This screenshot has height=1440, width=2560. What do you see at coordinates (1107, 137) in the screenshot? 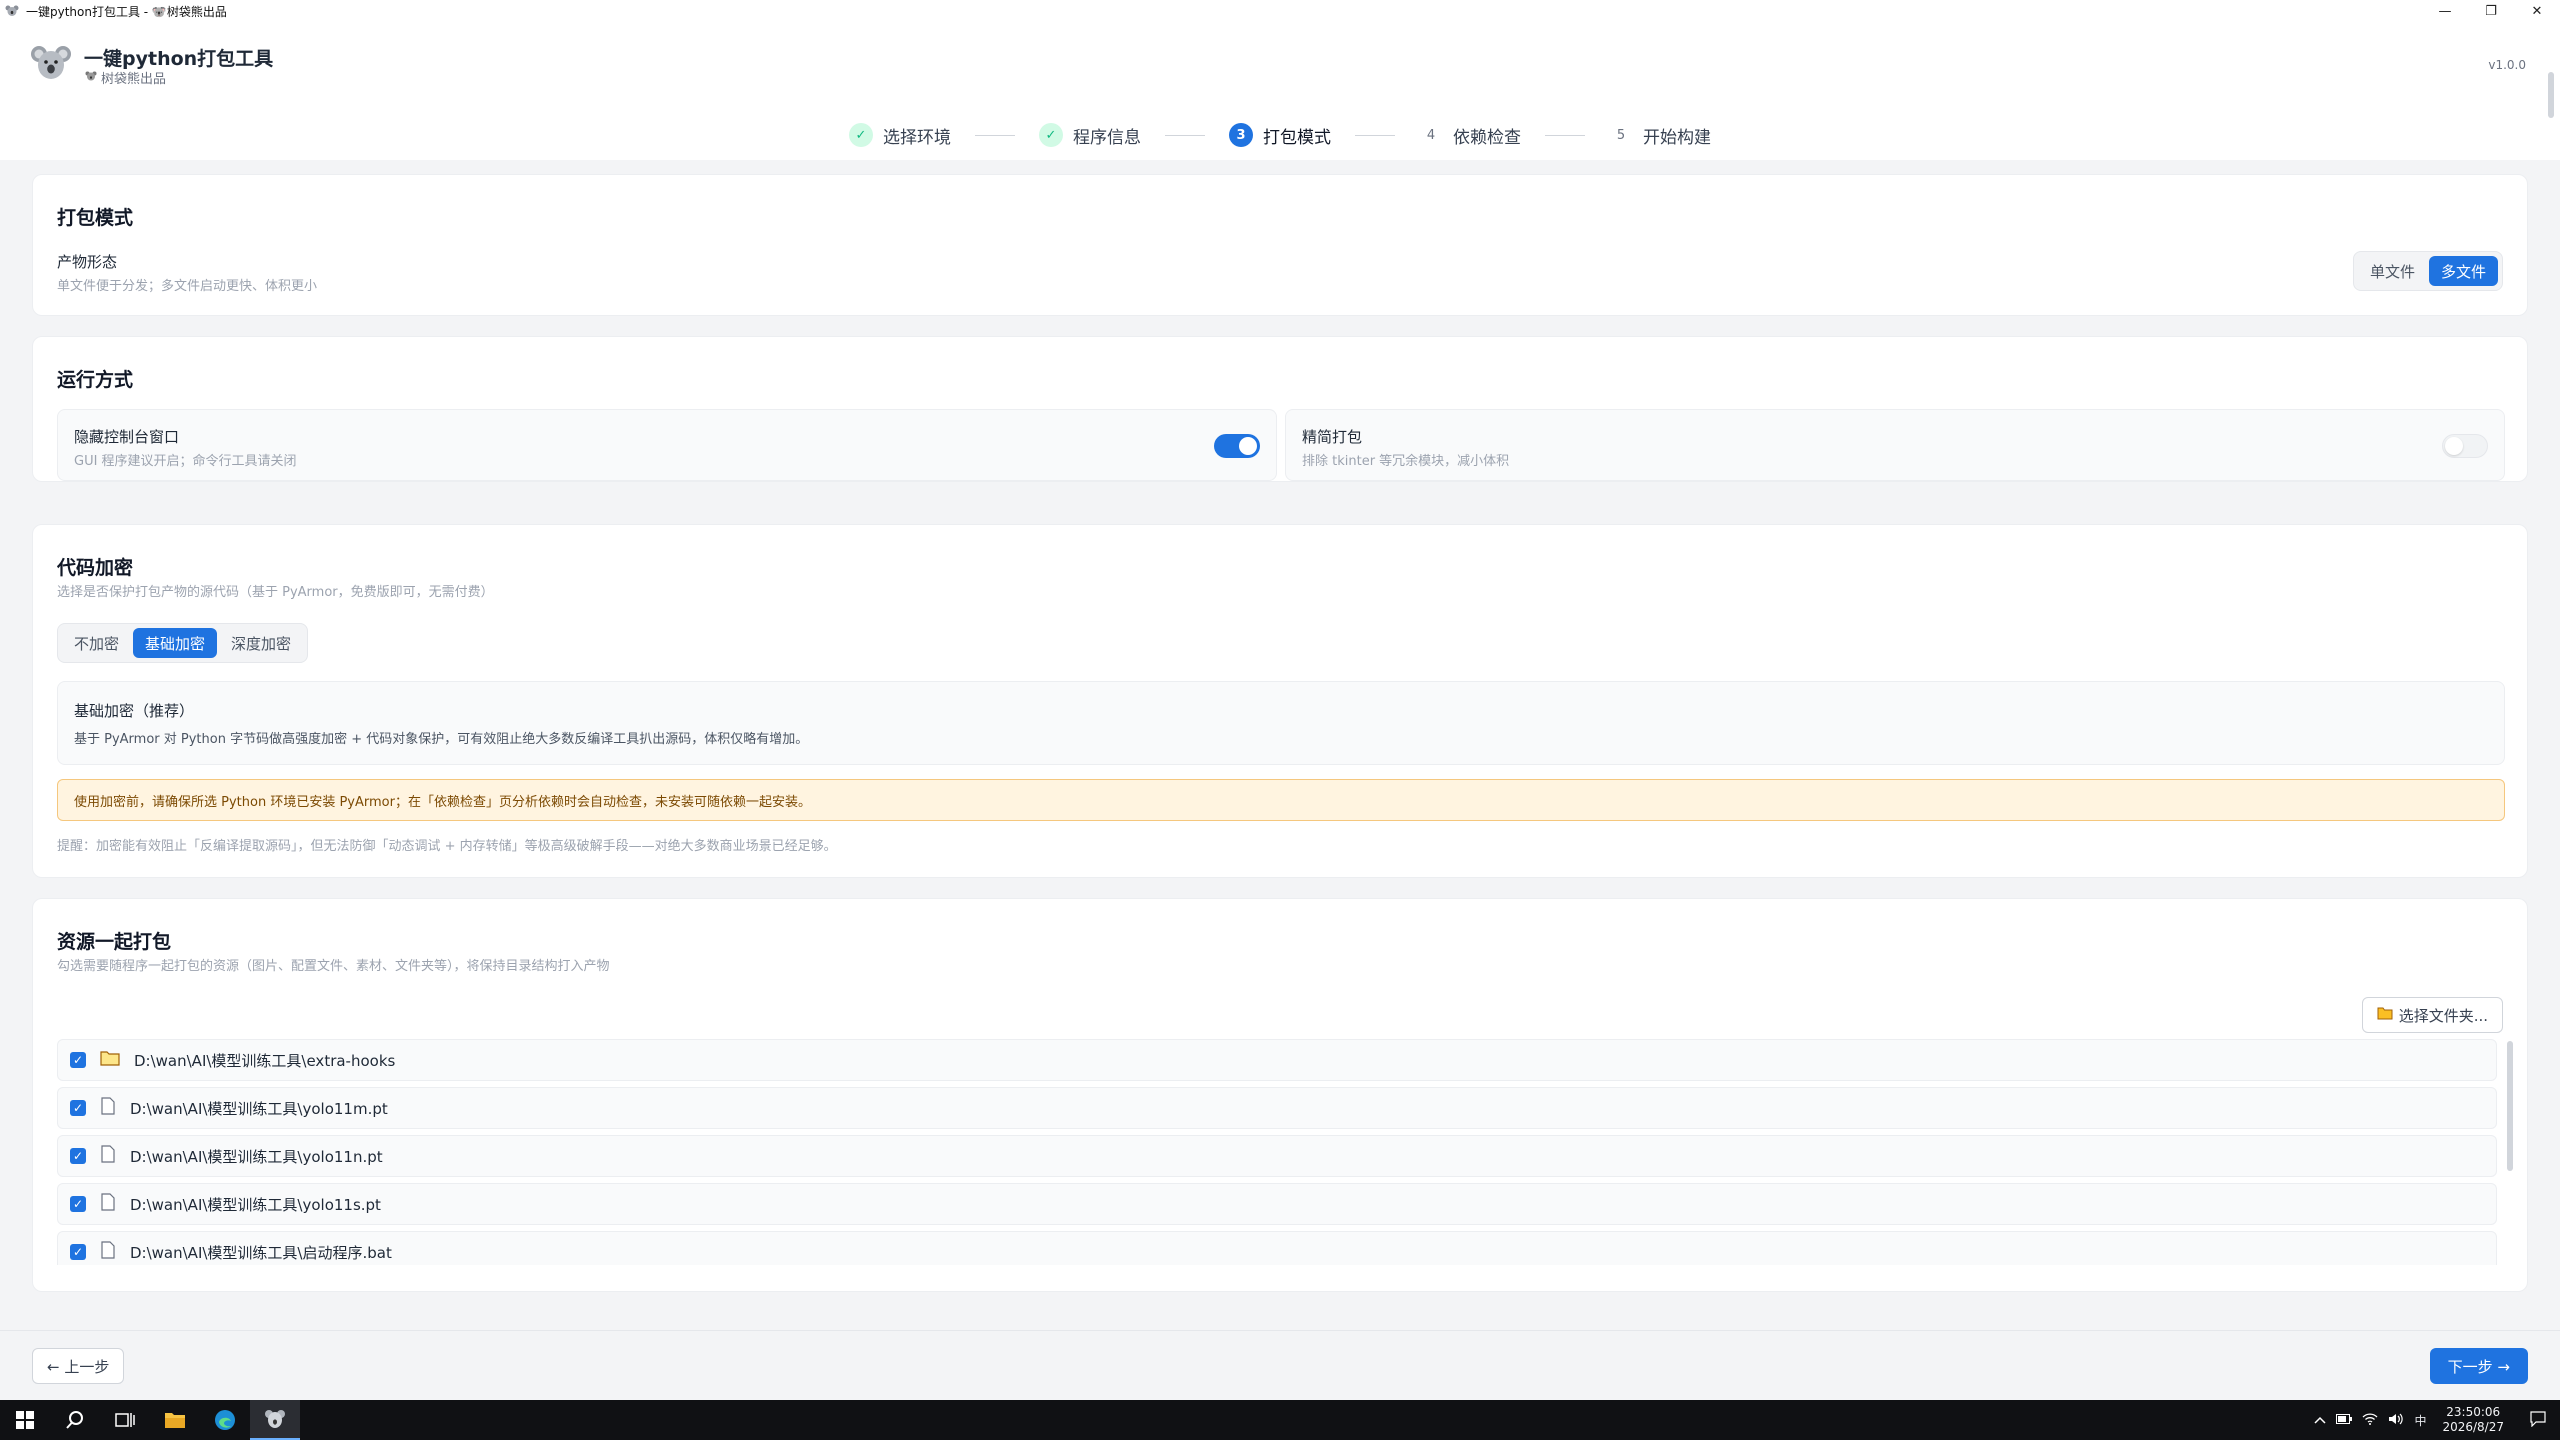
I see `step-label: 程序信息` at bounding box center [1107, 137].